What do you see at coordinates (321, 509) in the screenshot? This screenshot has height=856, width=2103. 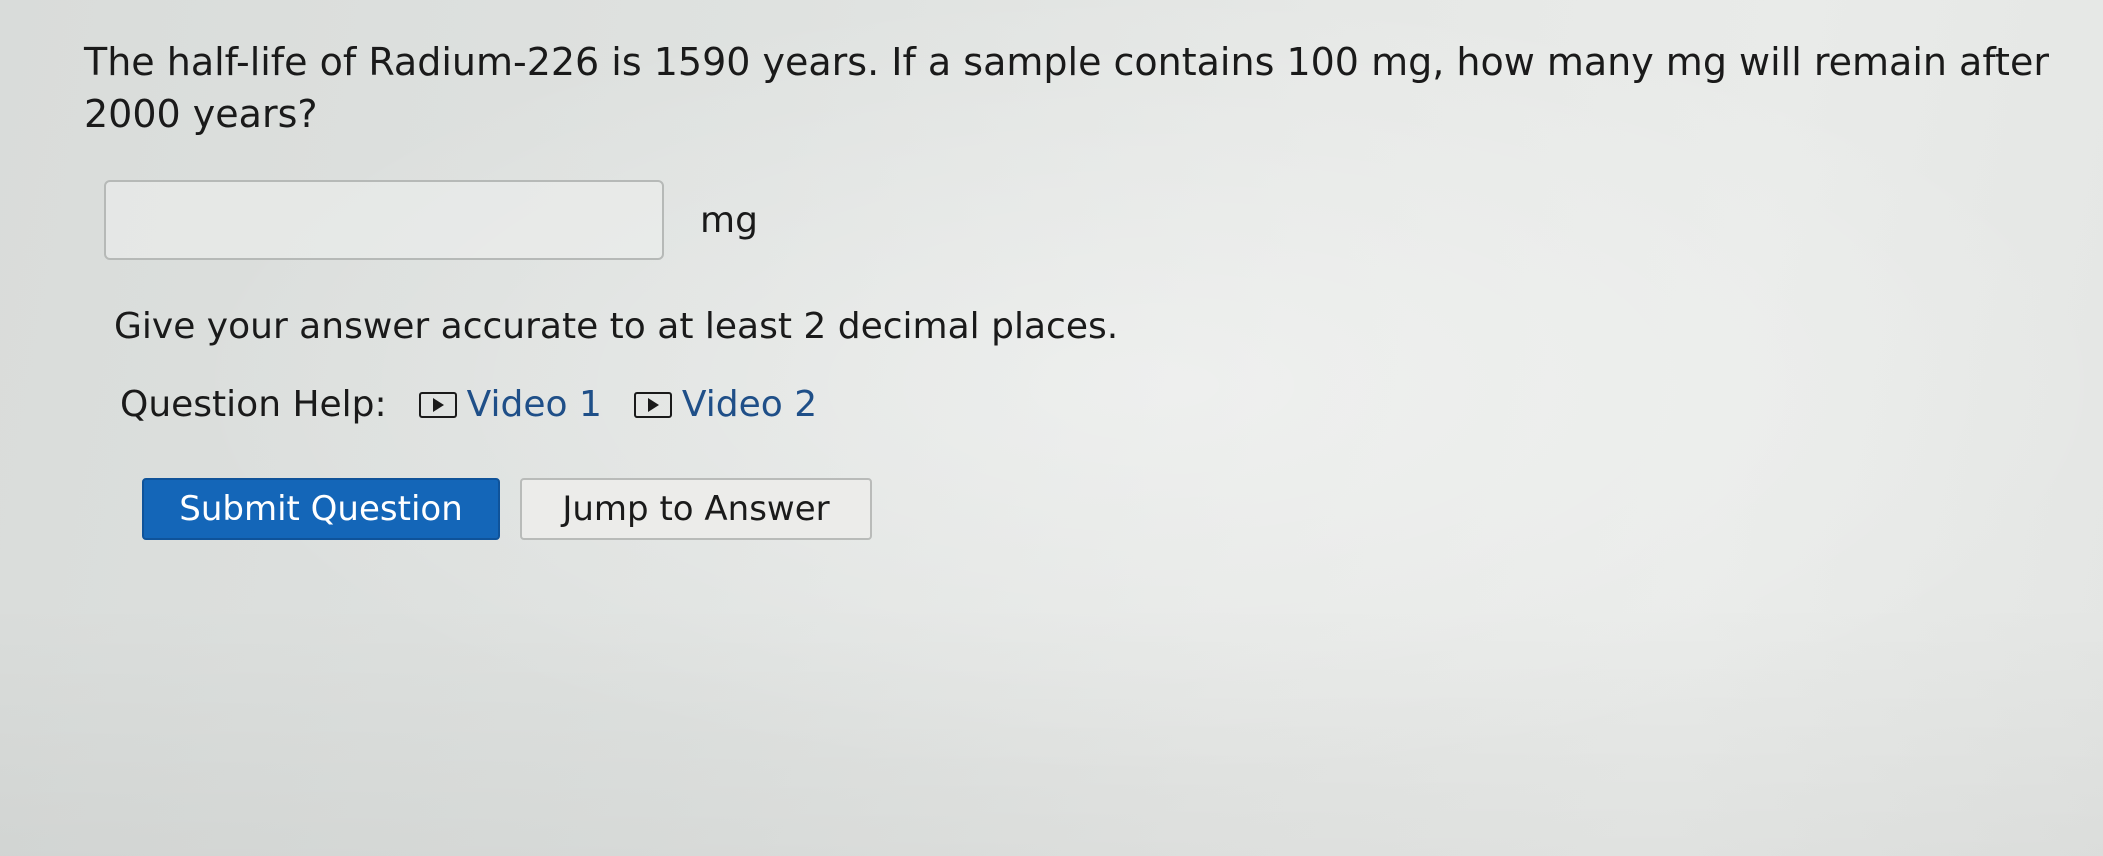 I see `submit-question-button: Submit Question` at bounding box center [321, 509].